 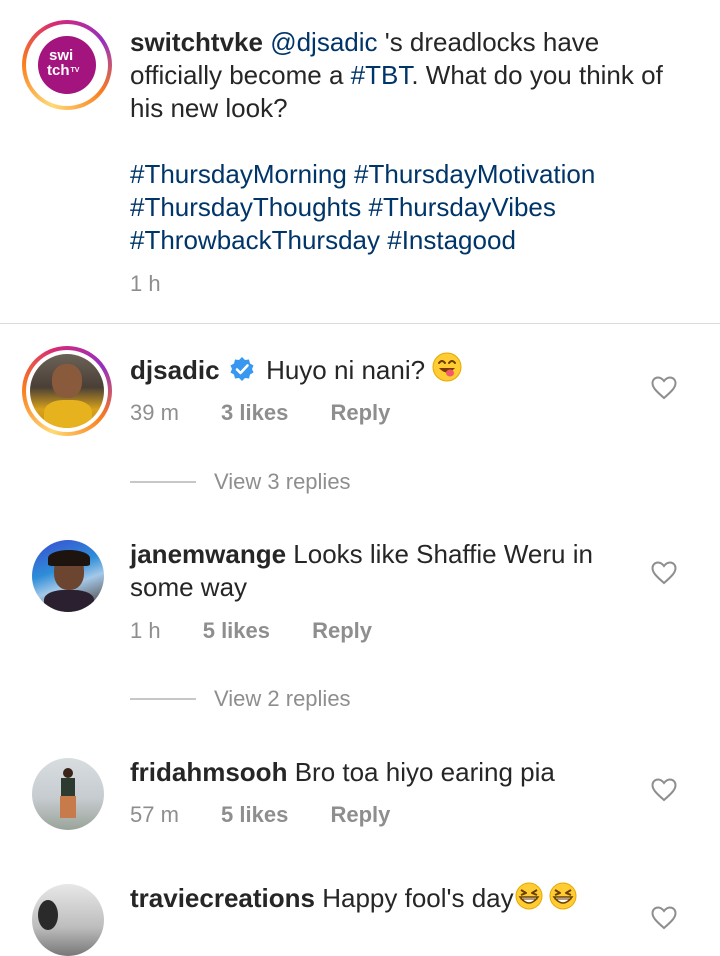 I want to click on comment-meta: 1 h 5 likes Reply, so click(x=251, y=631).